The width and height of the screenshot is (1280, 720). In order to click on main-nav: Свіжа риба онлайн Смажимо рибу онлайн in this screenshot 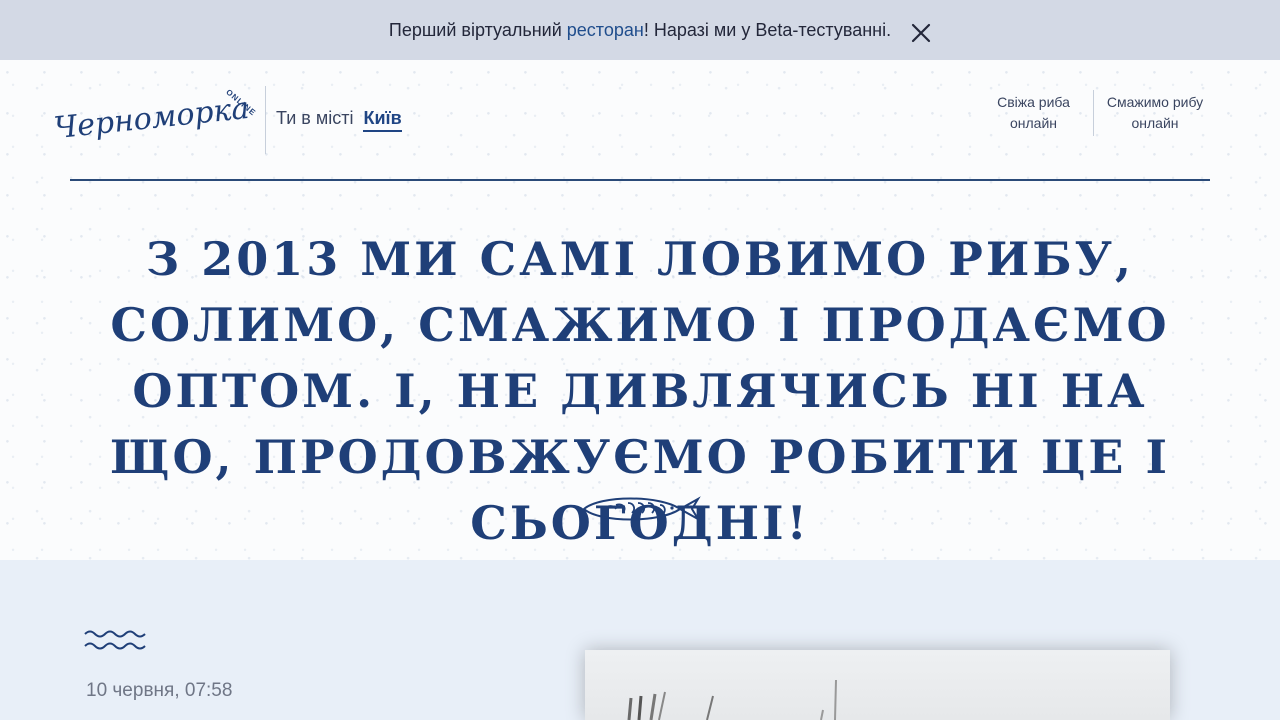, I will do `click(1095, 113)`.